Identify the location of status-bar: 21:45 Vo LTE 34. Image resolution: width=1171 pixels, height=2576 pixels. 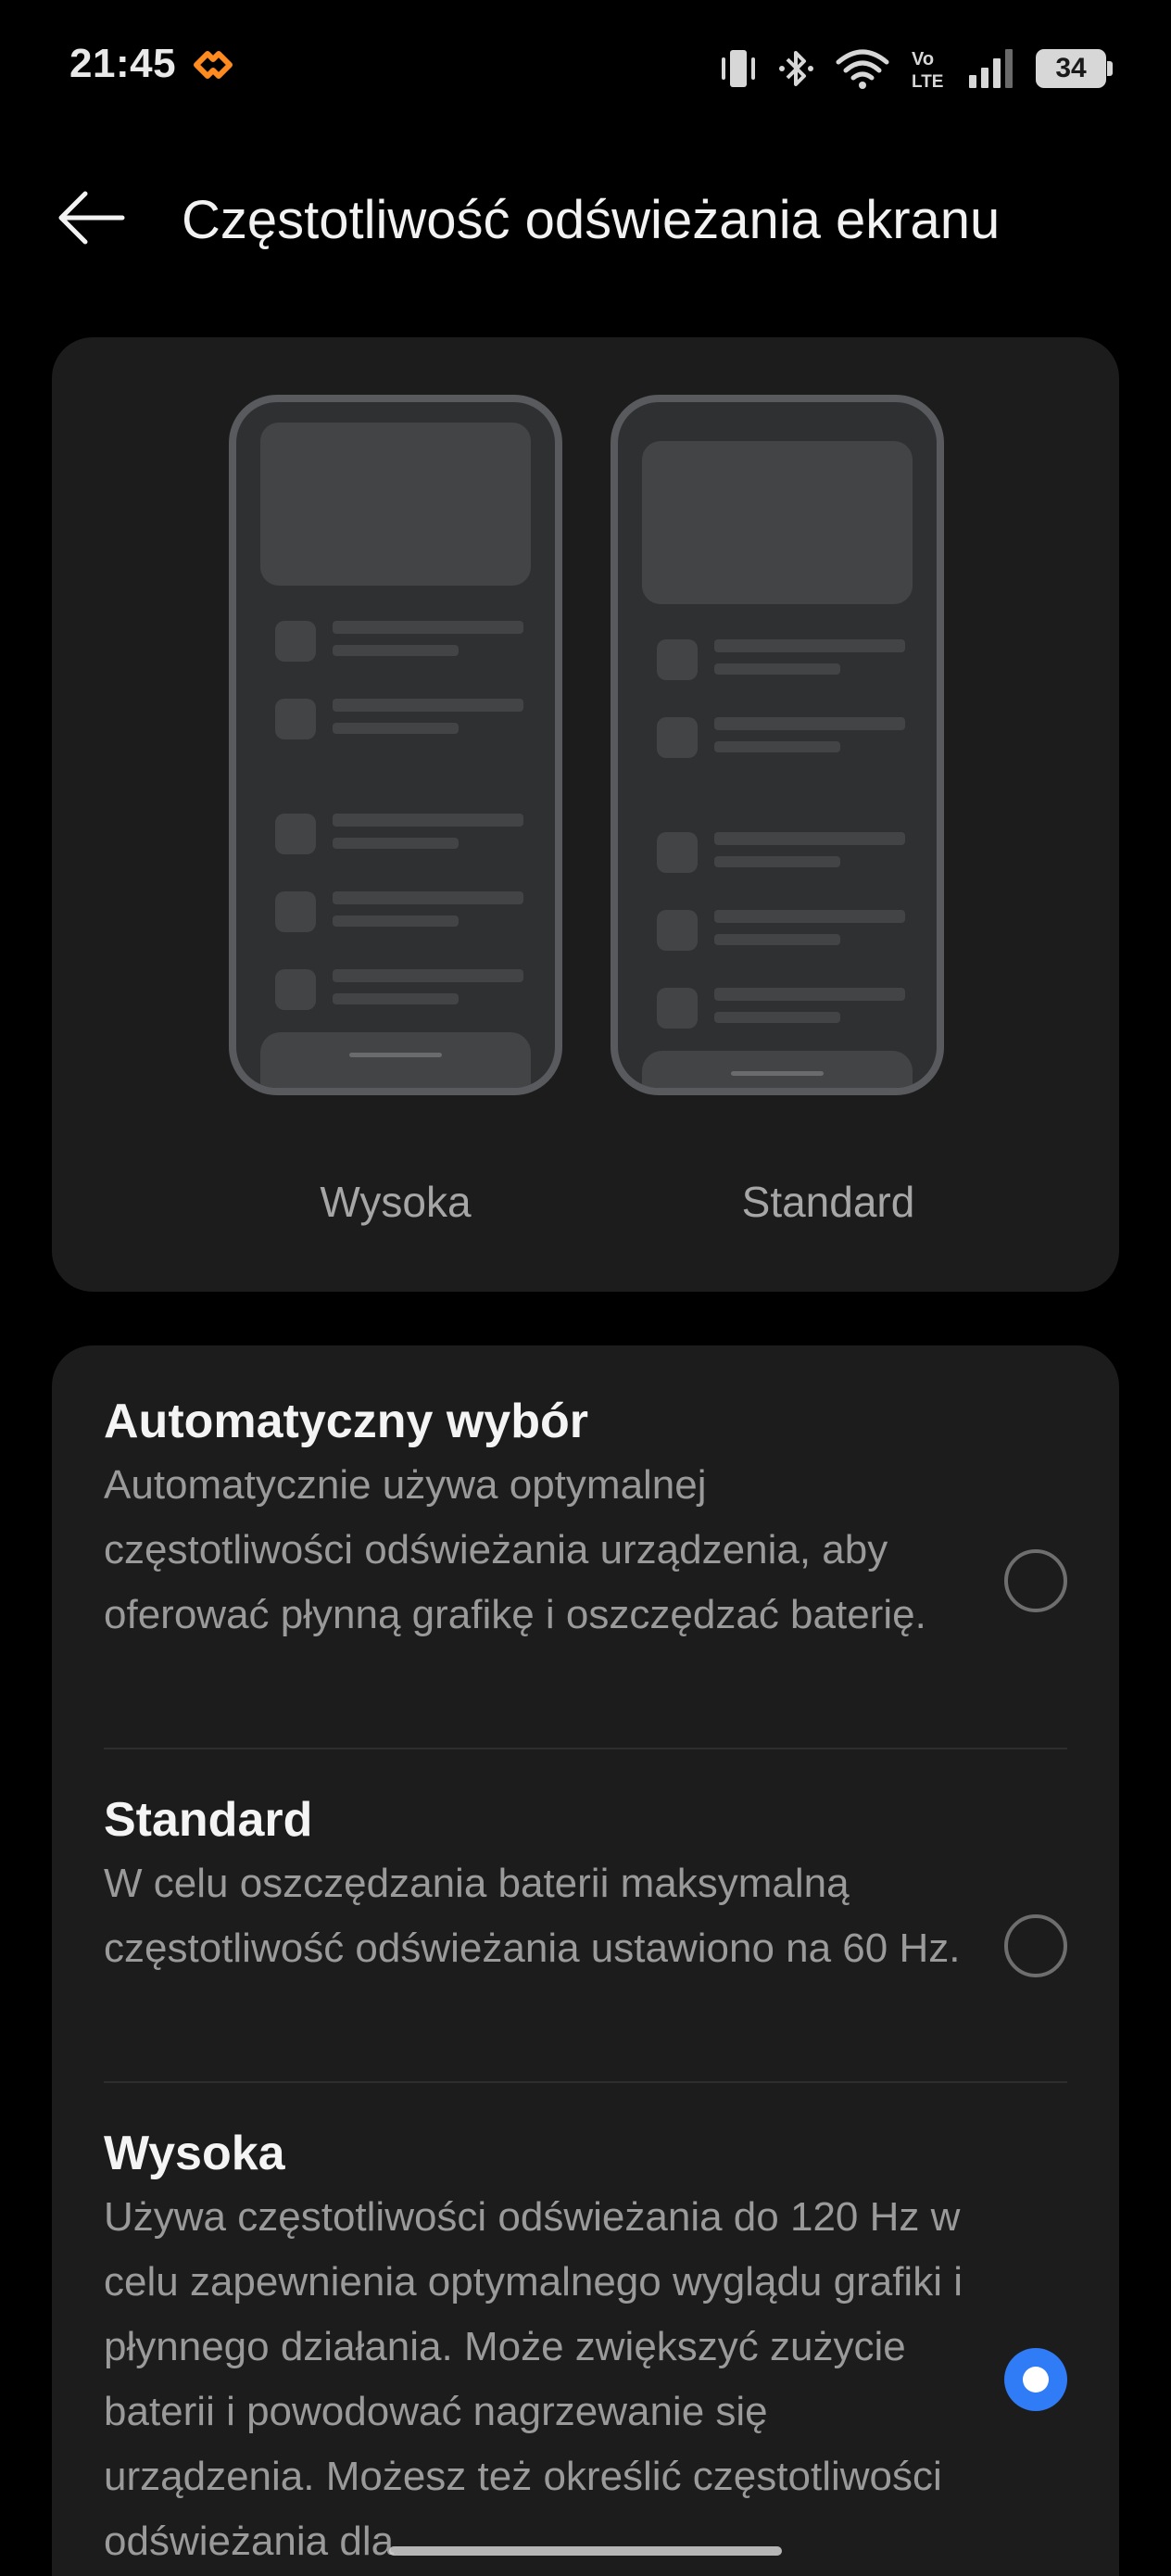
(585, 69).